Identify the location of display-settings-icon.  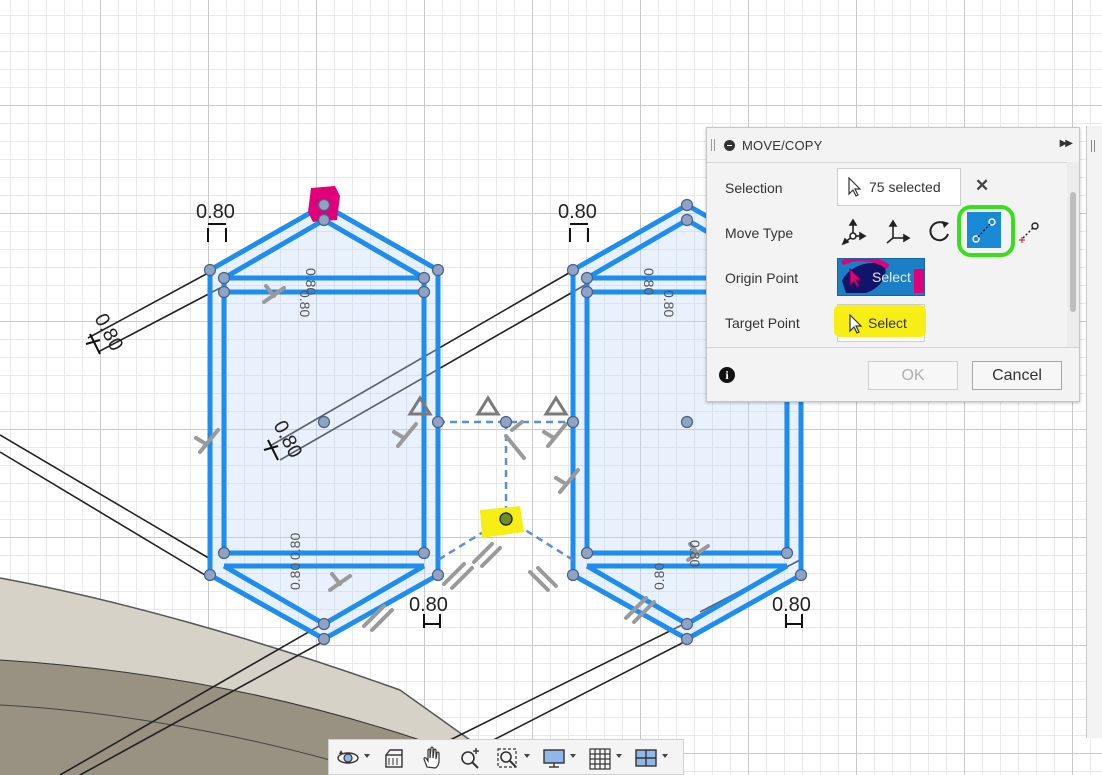
(554, 758).